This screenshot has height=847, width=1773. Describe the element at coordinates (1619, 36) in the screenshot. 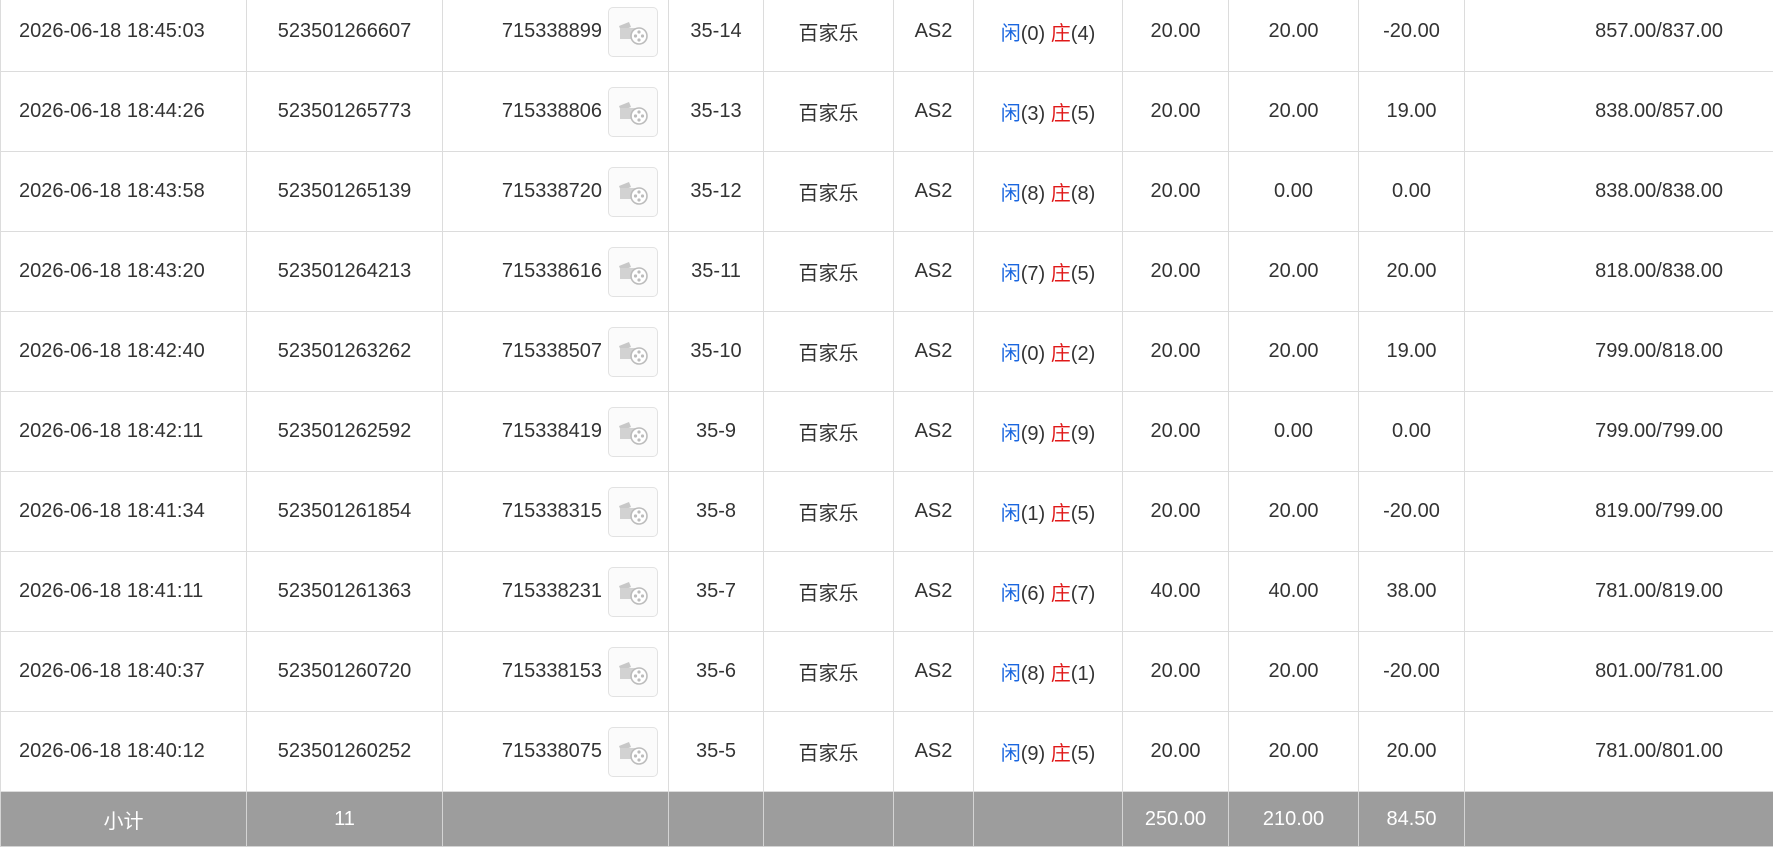

I see `balance-change: 857.00/837.00` at that location.